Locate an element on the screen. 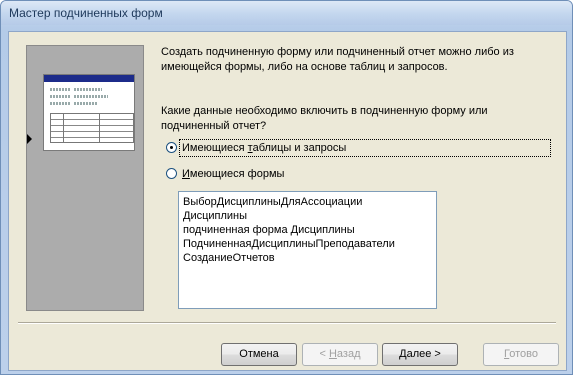 The width and height of the screenshot is (573, 375). pointer-arrow-icon is located at coordinates (29, 139).